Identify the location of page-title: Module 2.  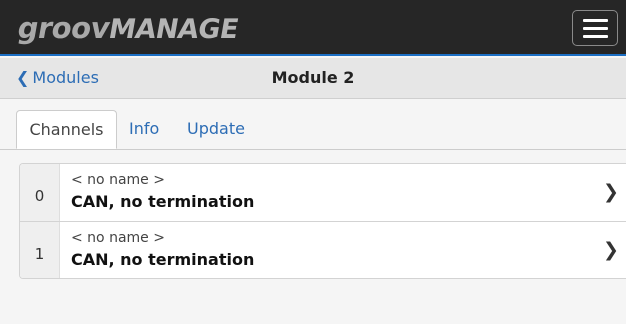
(313, 77).